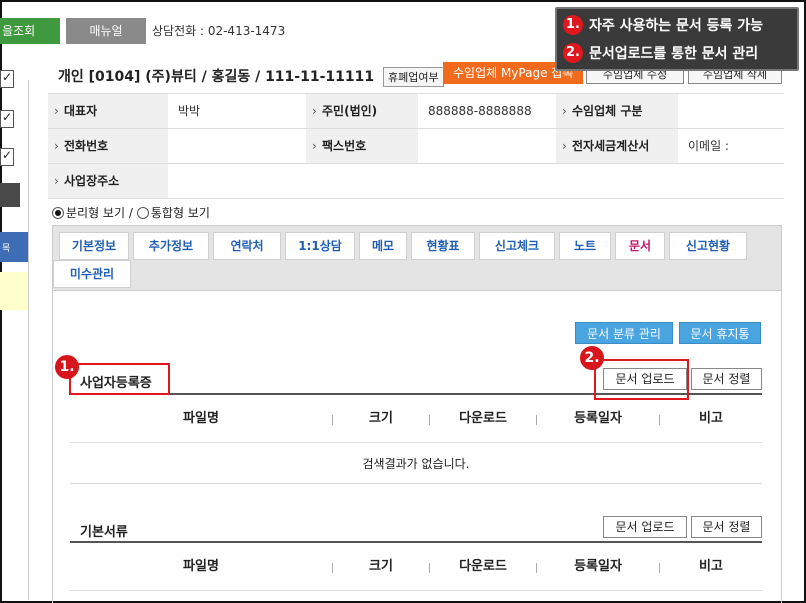 This screenshot has height=603, width=806. What do you see at coordinates (677, 39) in the screenshot?
I see `feature-callout: 1. 자주 사용하는 문서 등록 가능 2. 문서업로드를 통한 문서 관리` at bounding box center [677, 39].